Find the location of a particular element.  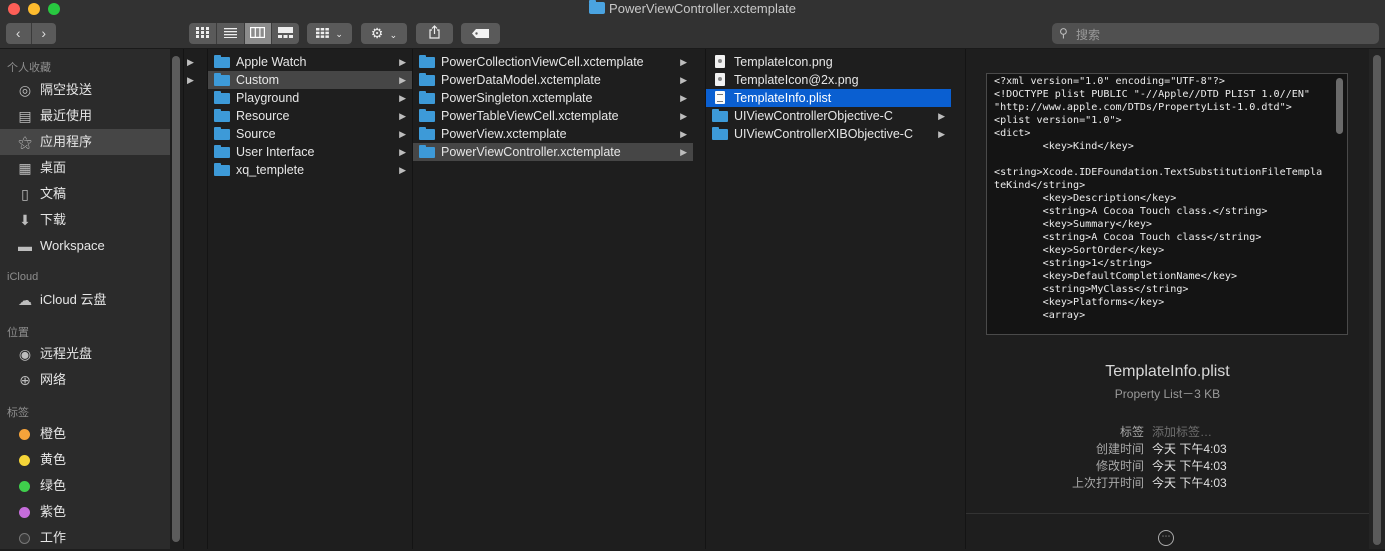

sidebar-item-documents: ▯ 文稿 is located at coordinates (85, 194).